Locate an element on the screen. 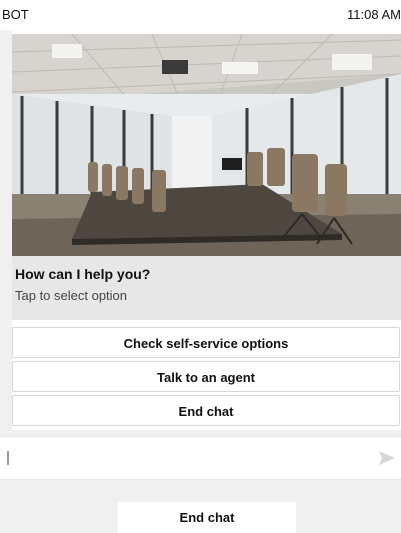 The image size is (401, 533). option-self-service-button: Check self-service options is located at coordinates (206, 342).